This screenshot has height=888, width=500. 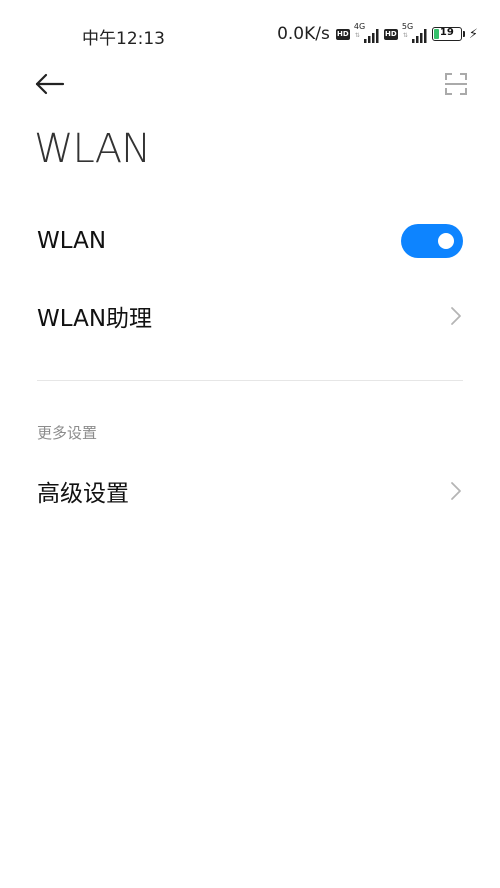 I want to click on wlan-assistant-row: WLAN助理, so click(x=250, y=316).